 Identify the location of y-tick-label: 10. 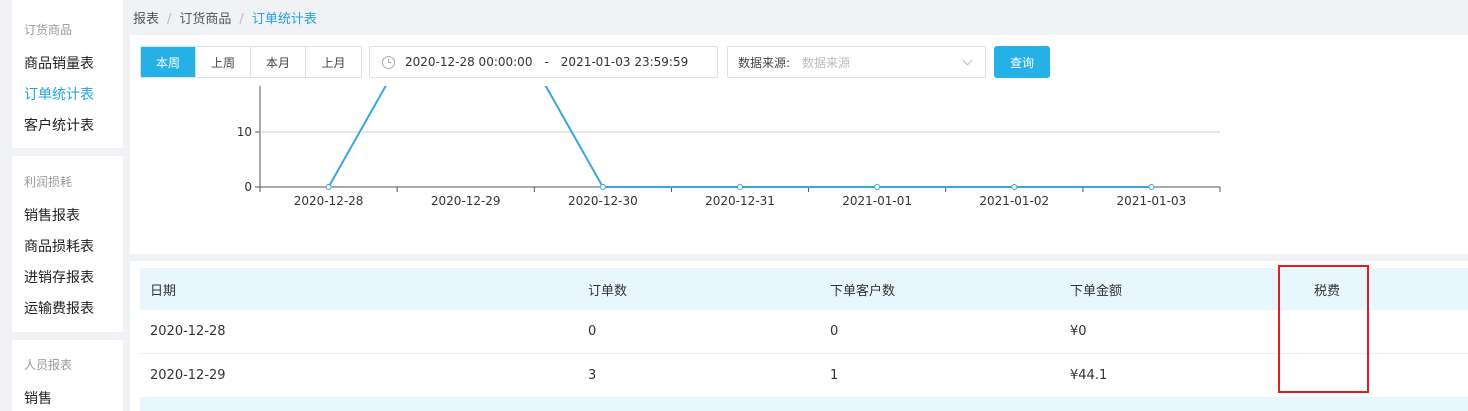
(244, 132).